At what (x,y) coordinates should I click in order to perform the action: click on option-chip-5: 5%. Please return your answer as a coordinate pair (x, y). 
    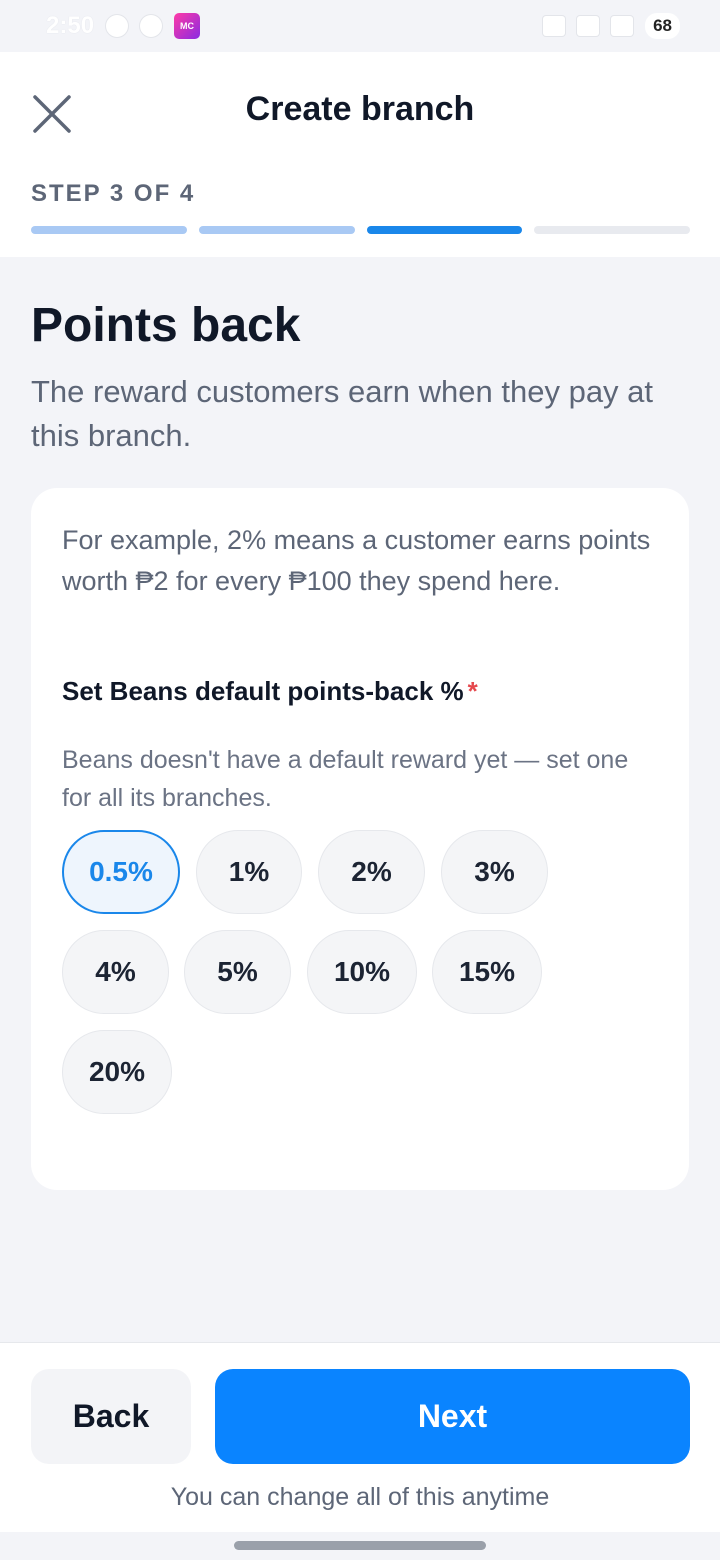
    Looking at the image, I should click on (237, 972).